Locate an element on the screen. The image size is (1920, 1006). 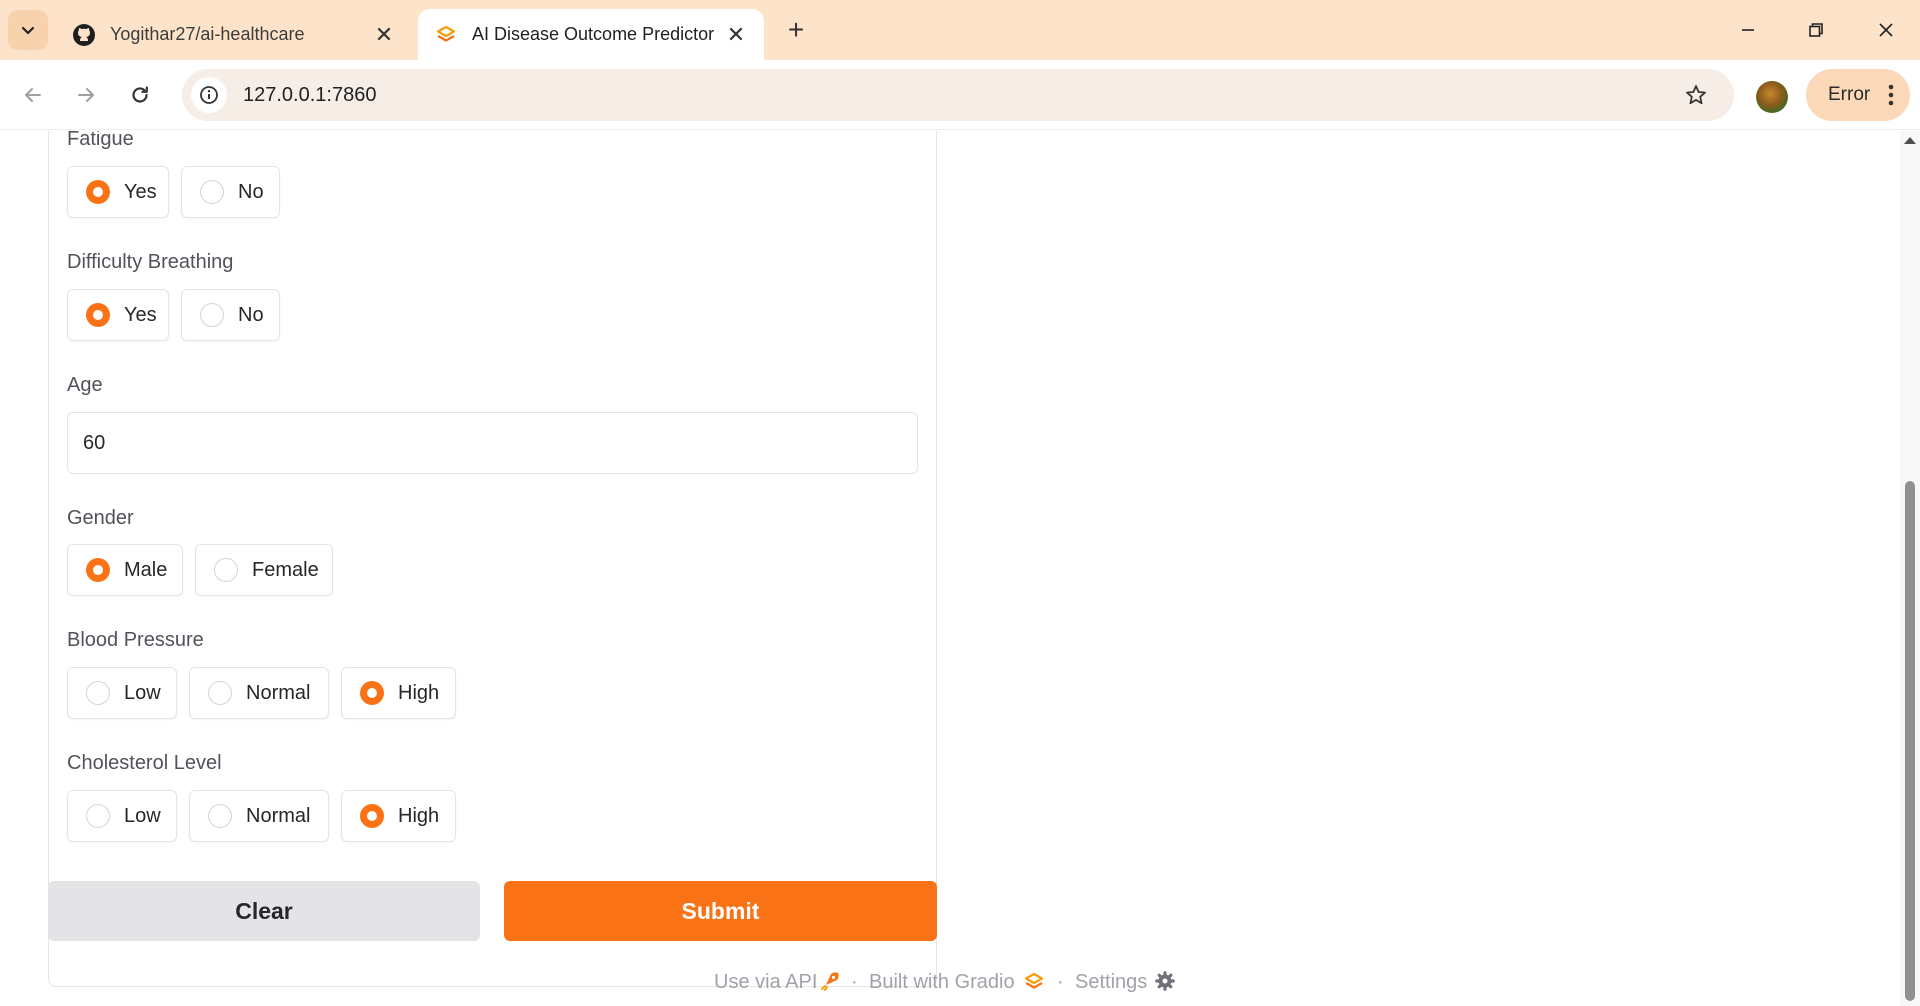
profile-error-chip: Error is located at coordinates (1858, 95).